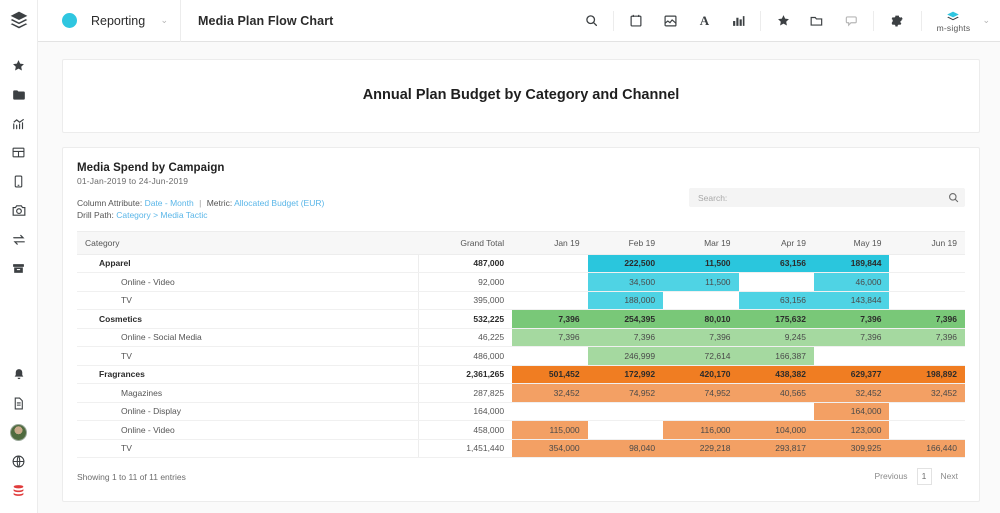  What do you see at coordinates (279, 203) in the screenshot?
I see `metric-value: Allocated Budget (EUR)` at bounding box center [279, 203].